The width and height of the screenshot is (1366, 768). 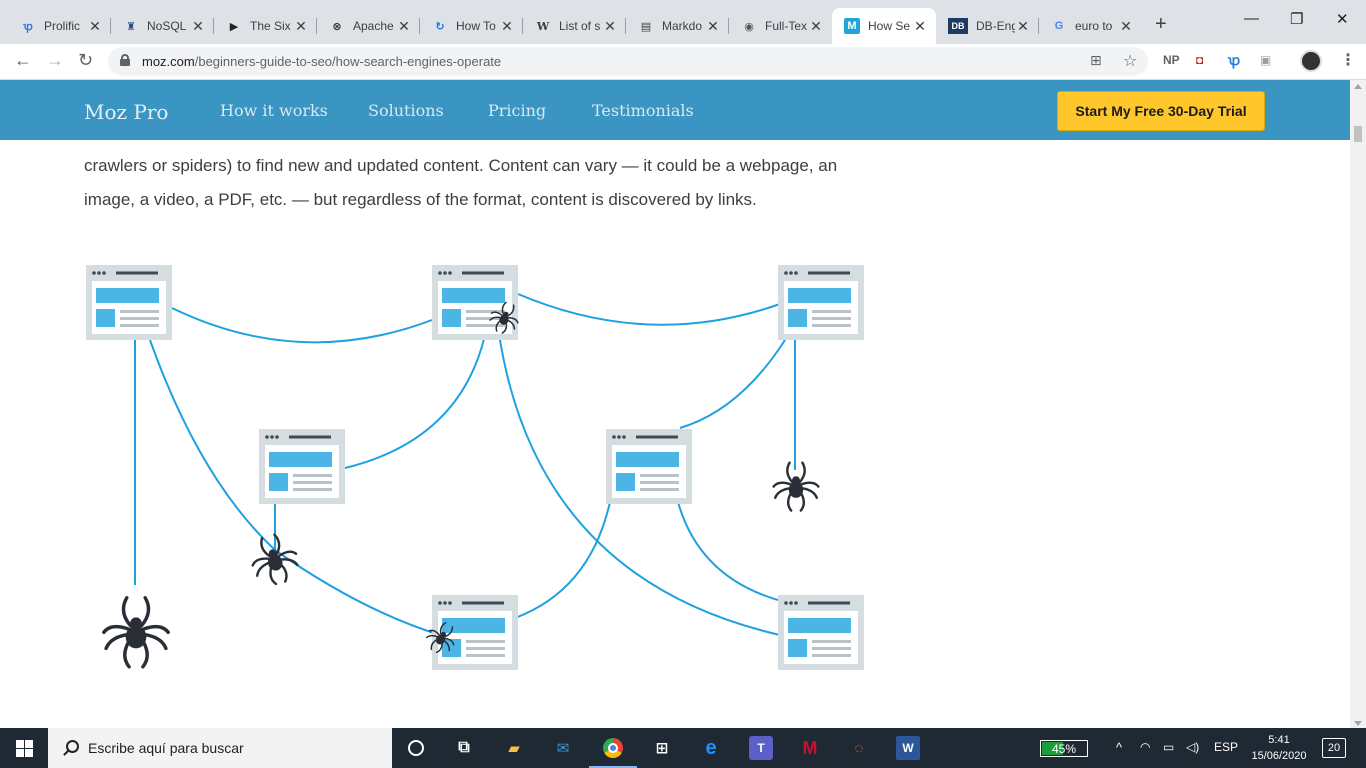 What do you see at coordinates (1358, 86) in the screenshot?
I see `scroll-up-arrow` at bounding box center [1358, 86].